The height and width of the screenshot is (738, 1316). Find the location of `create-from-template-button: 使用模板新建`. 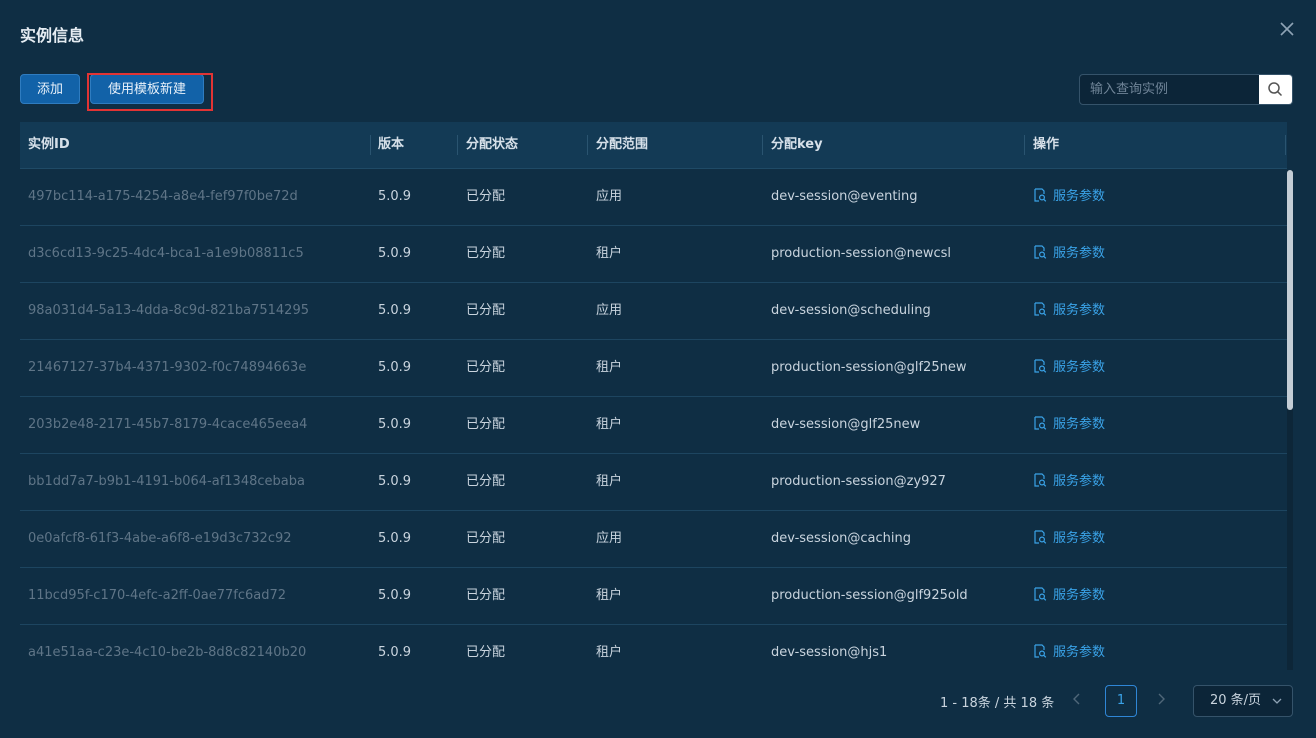

create-from-template-button: 使用模板新建 is located at coordinates (147, 89).